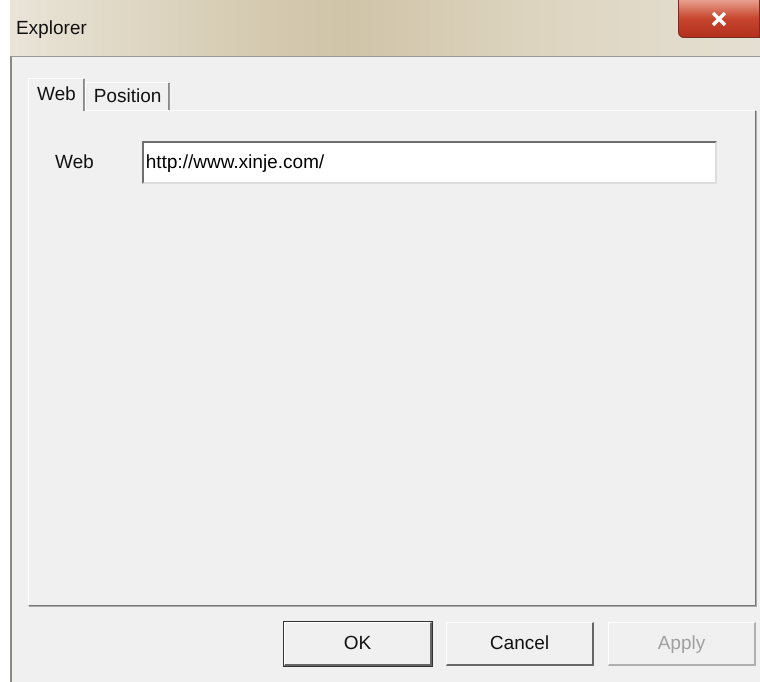 The image size is (760, 682). Describe the element at coordinates (429, 162) in the screenshot. I see `web-input-field: http://www.xinje.com/` at that location.